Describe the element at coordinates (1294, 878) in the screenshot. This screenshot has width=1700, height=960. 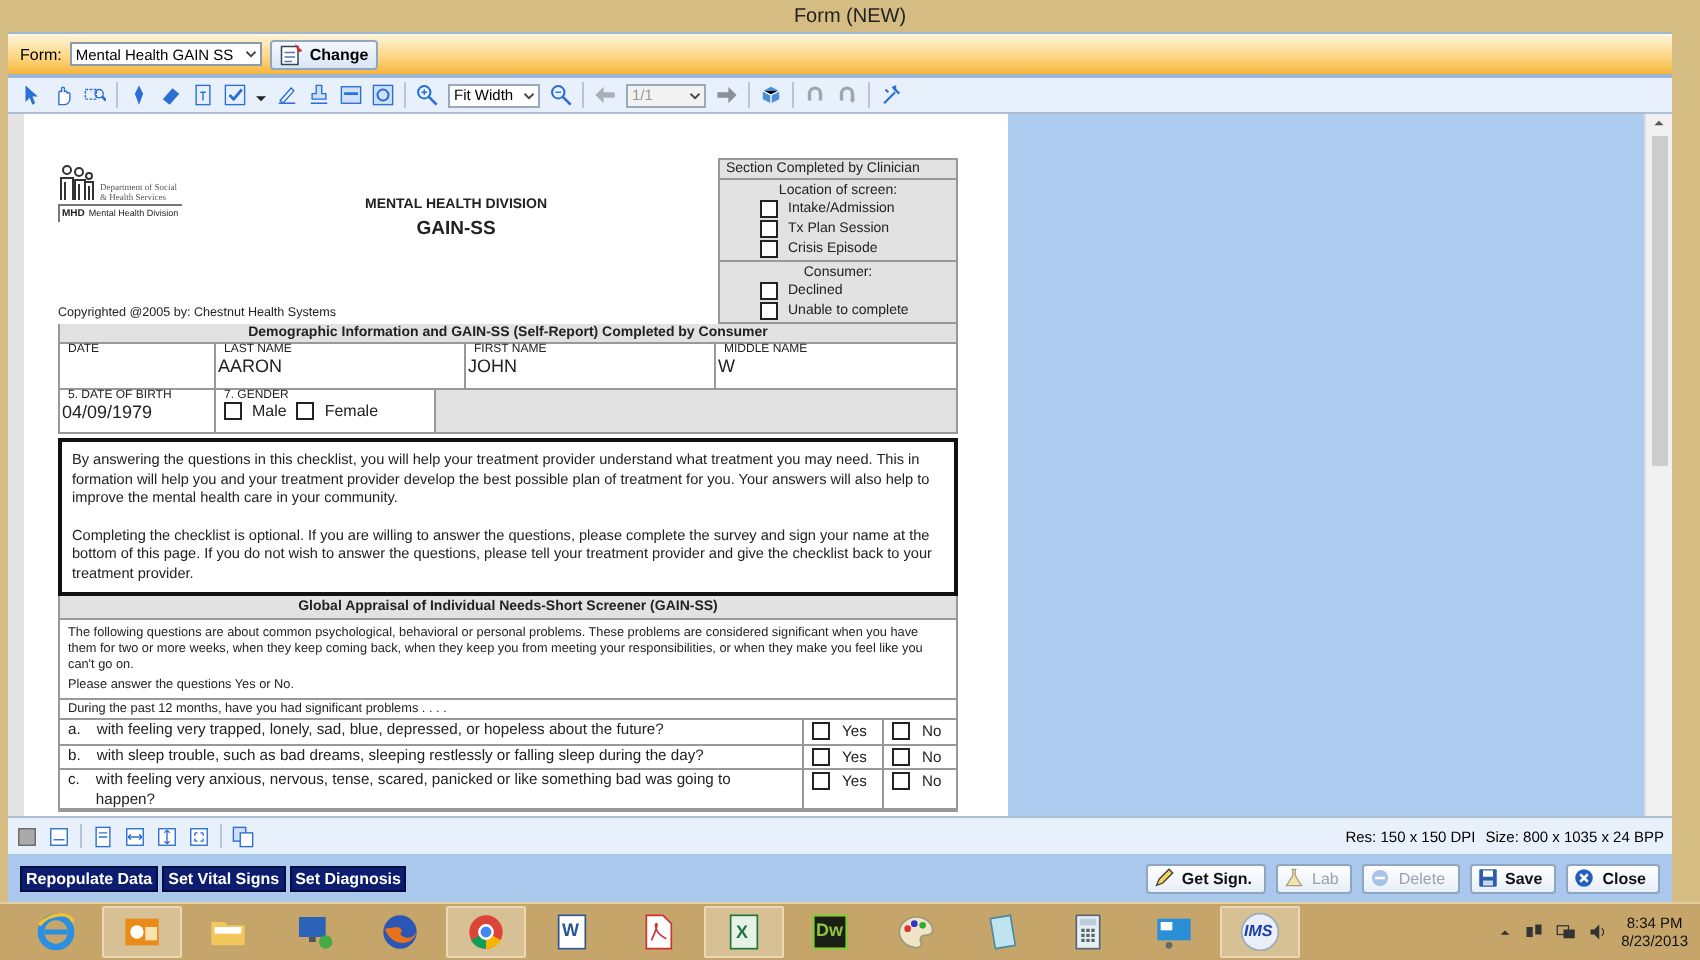
I see `flask-icon` at that location.